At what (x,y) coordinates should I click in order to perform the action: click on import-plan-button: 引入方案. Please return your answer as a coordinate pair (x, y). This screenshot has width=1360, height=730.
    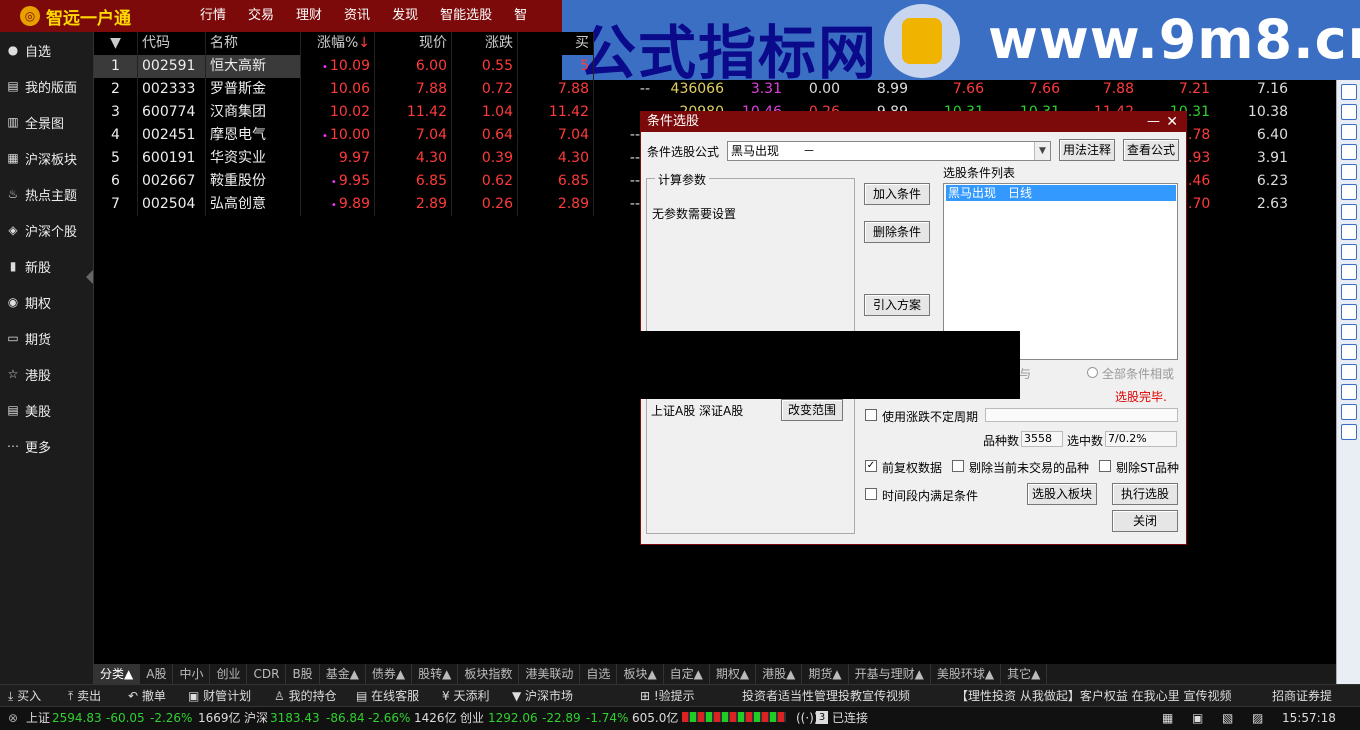
    Looking at the image, I should click on (897, 305).